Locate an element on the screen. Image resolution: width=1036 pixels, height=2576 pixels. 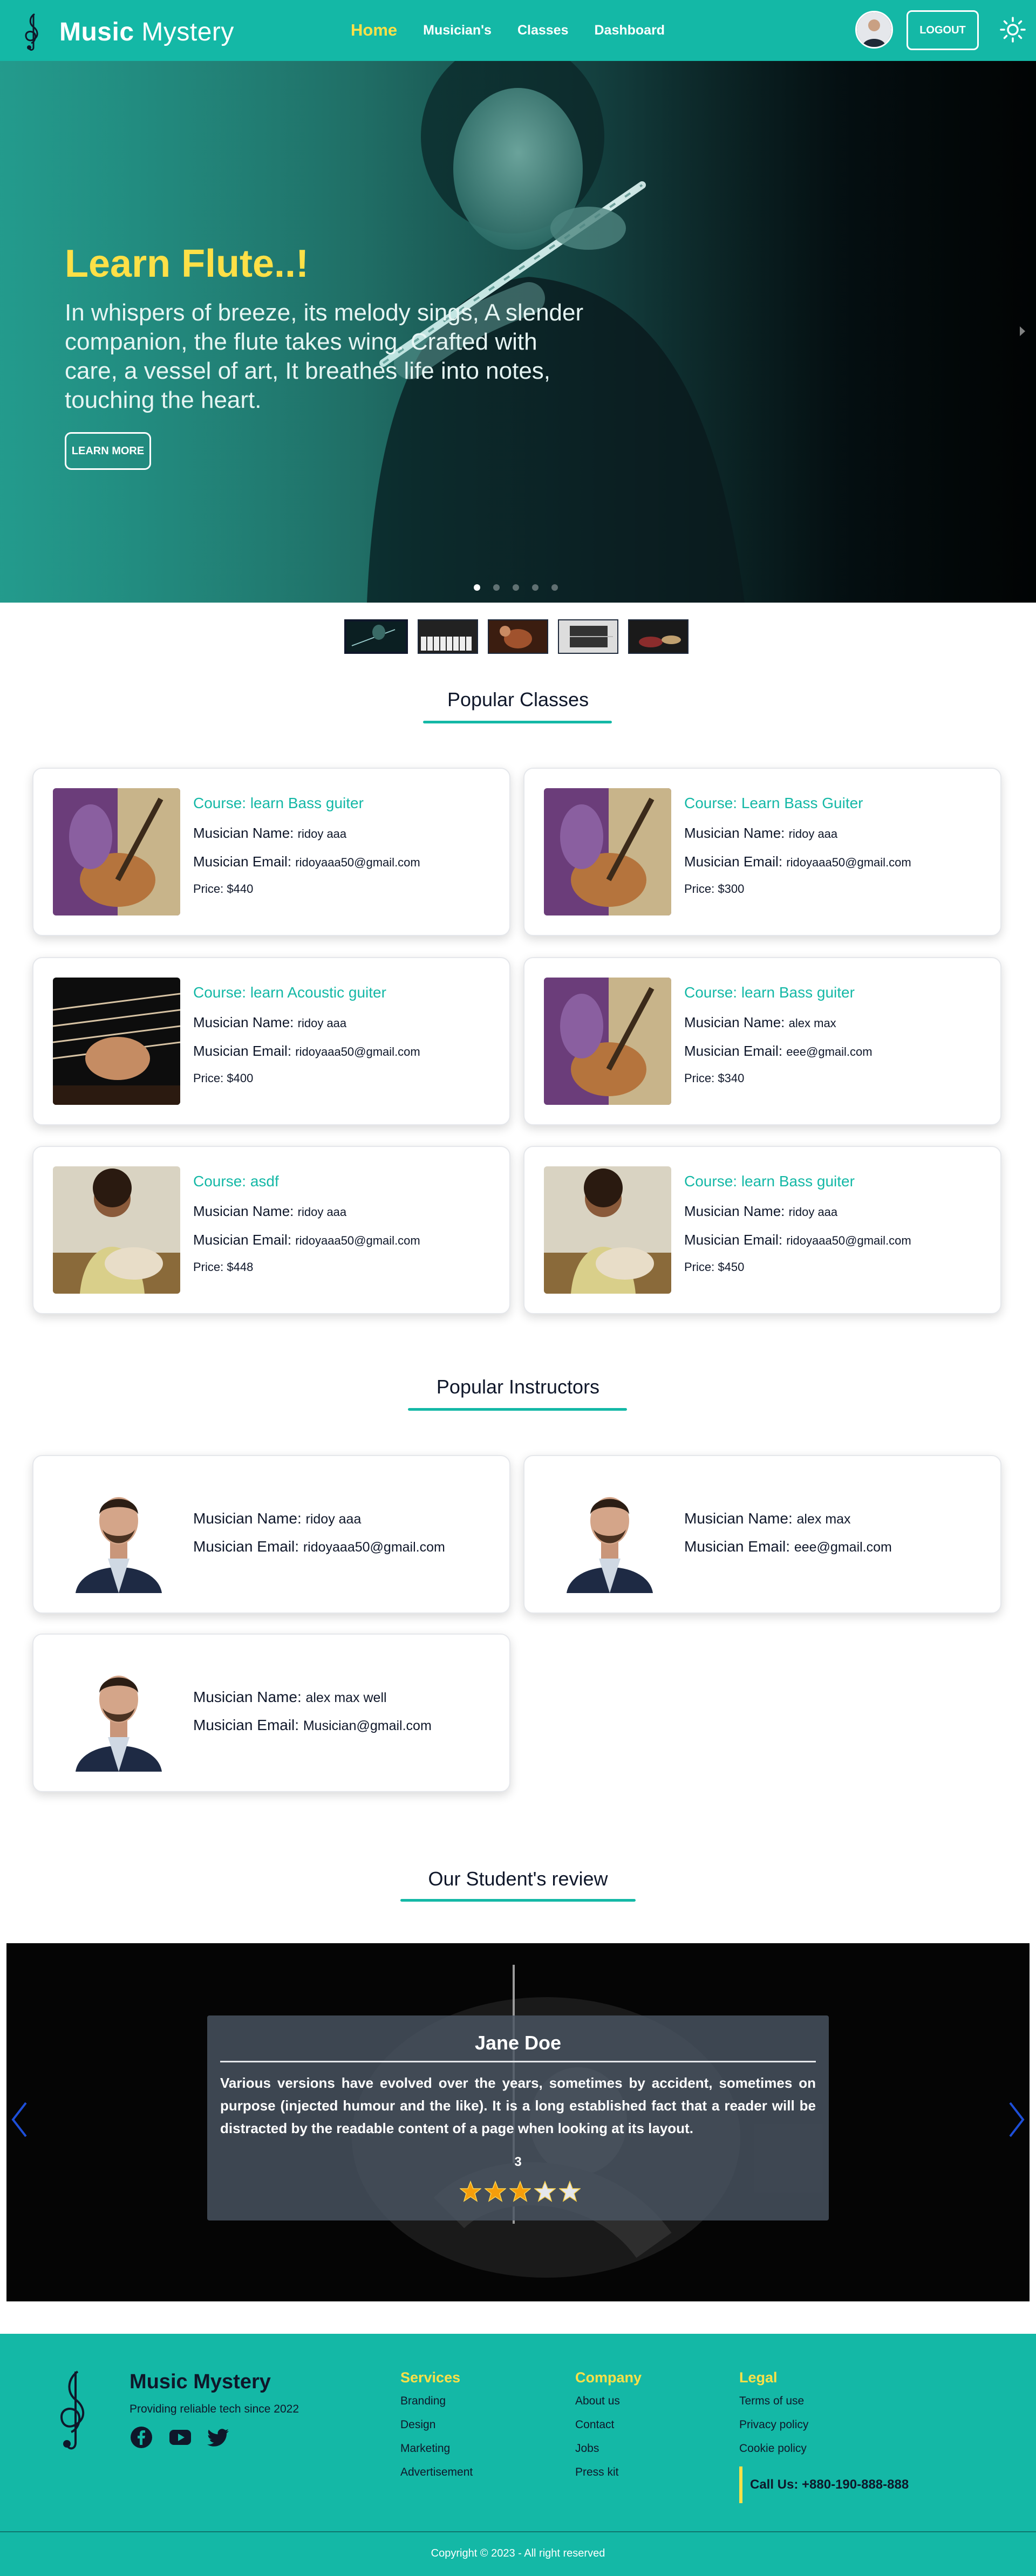
class-price: Price: $448 is located at coordinates (306, 1267).